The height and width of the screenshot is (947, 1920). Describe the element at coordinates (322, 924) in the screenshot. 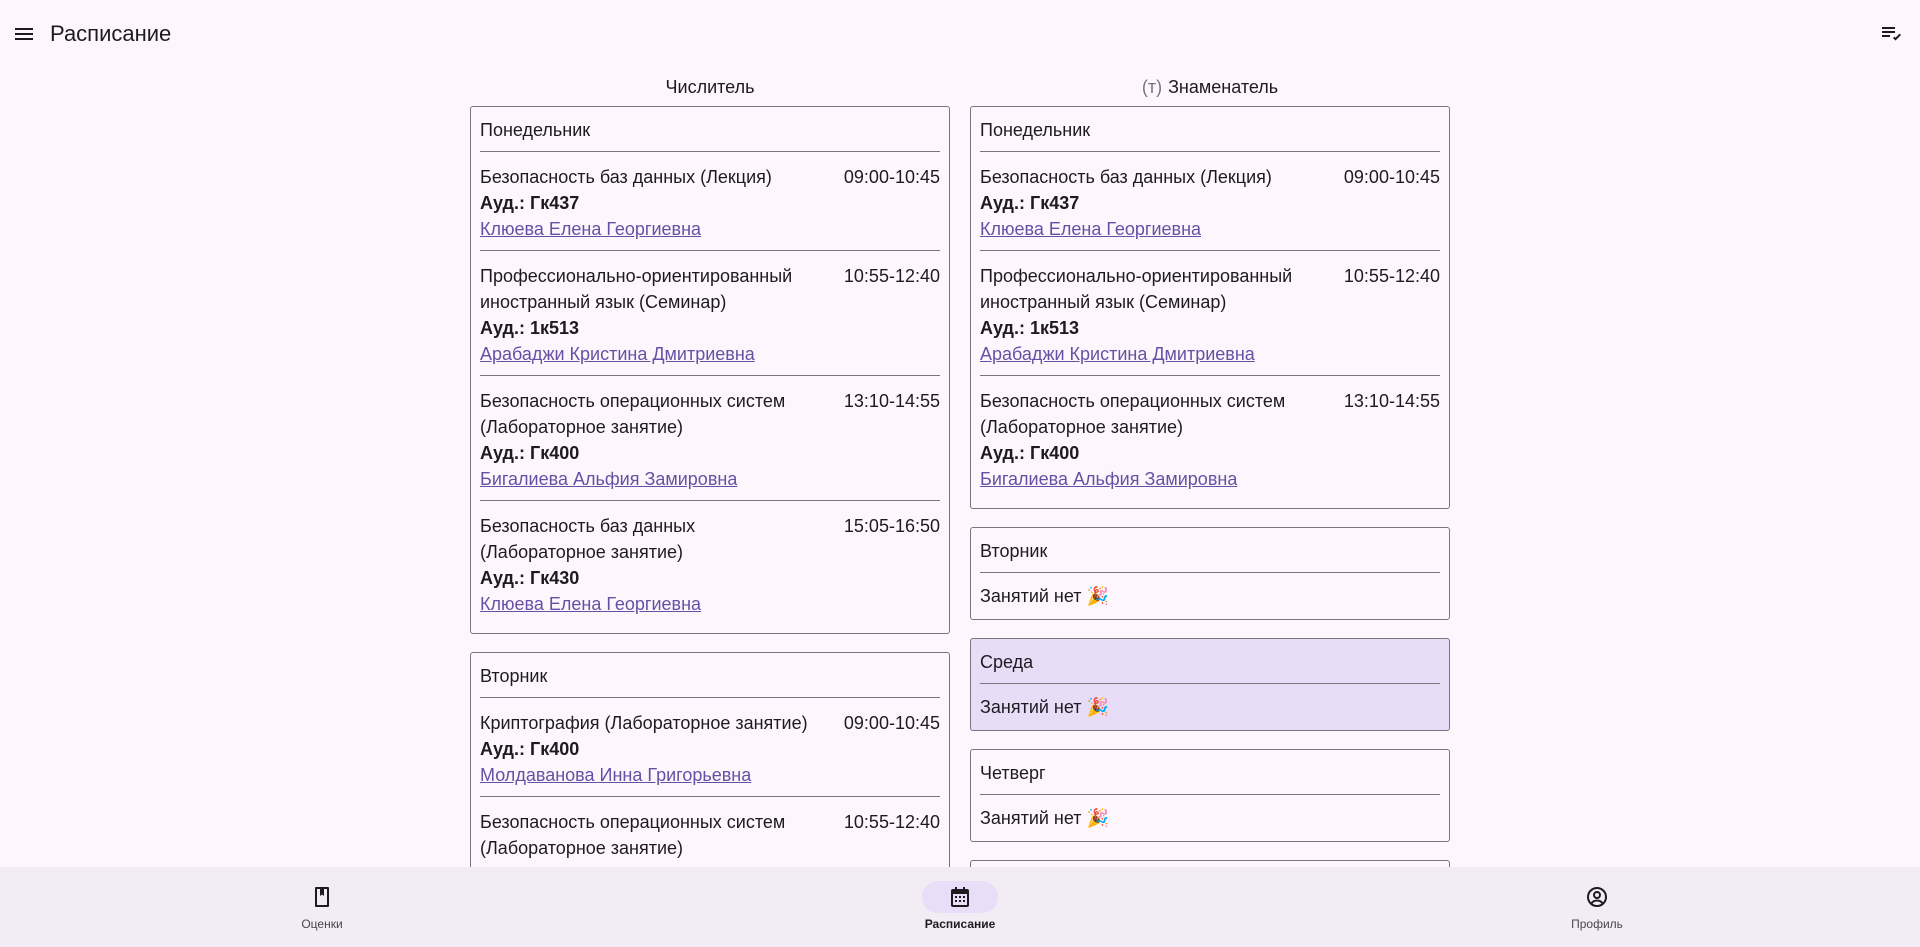

I see `nav-grades-label: Оценки` at that location.